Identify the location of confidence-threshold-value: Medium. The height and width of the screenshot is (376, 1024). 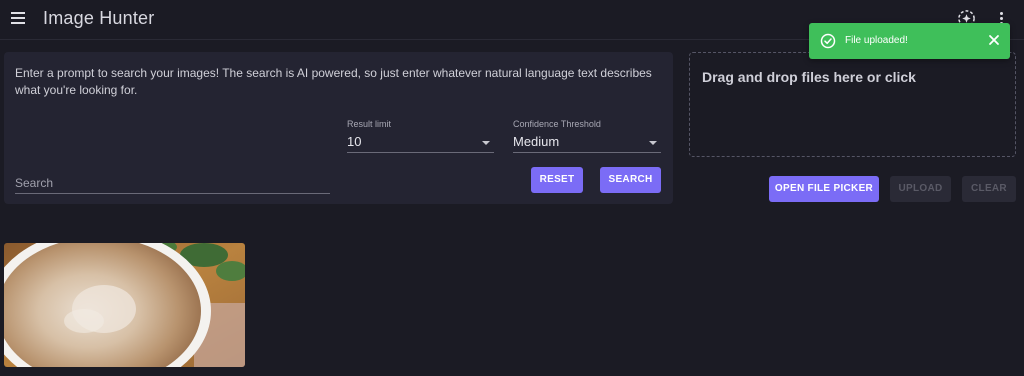
(536, 141).